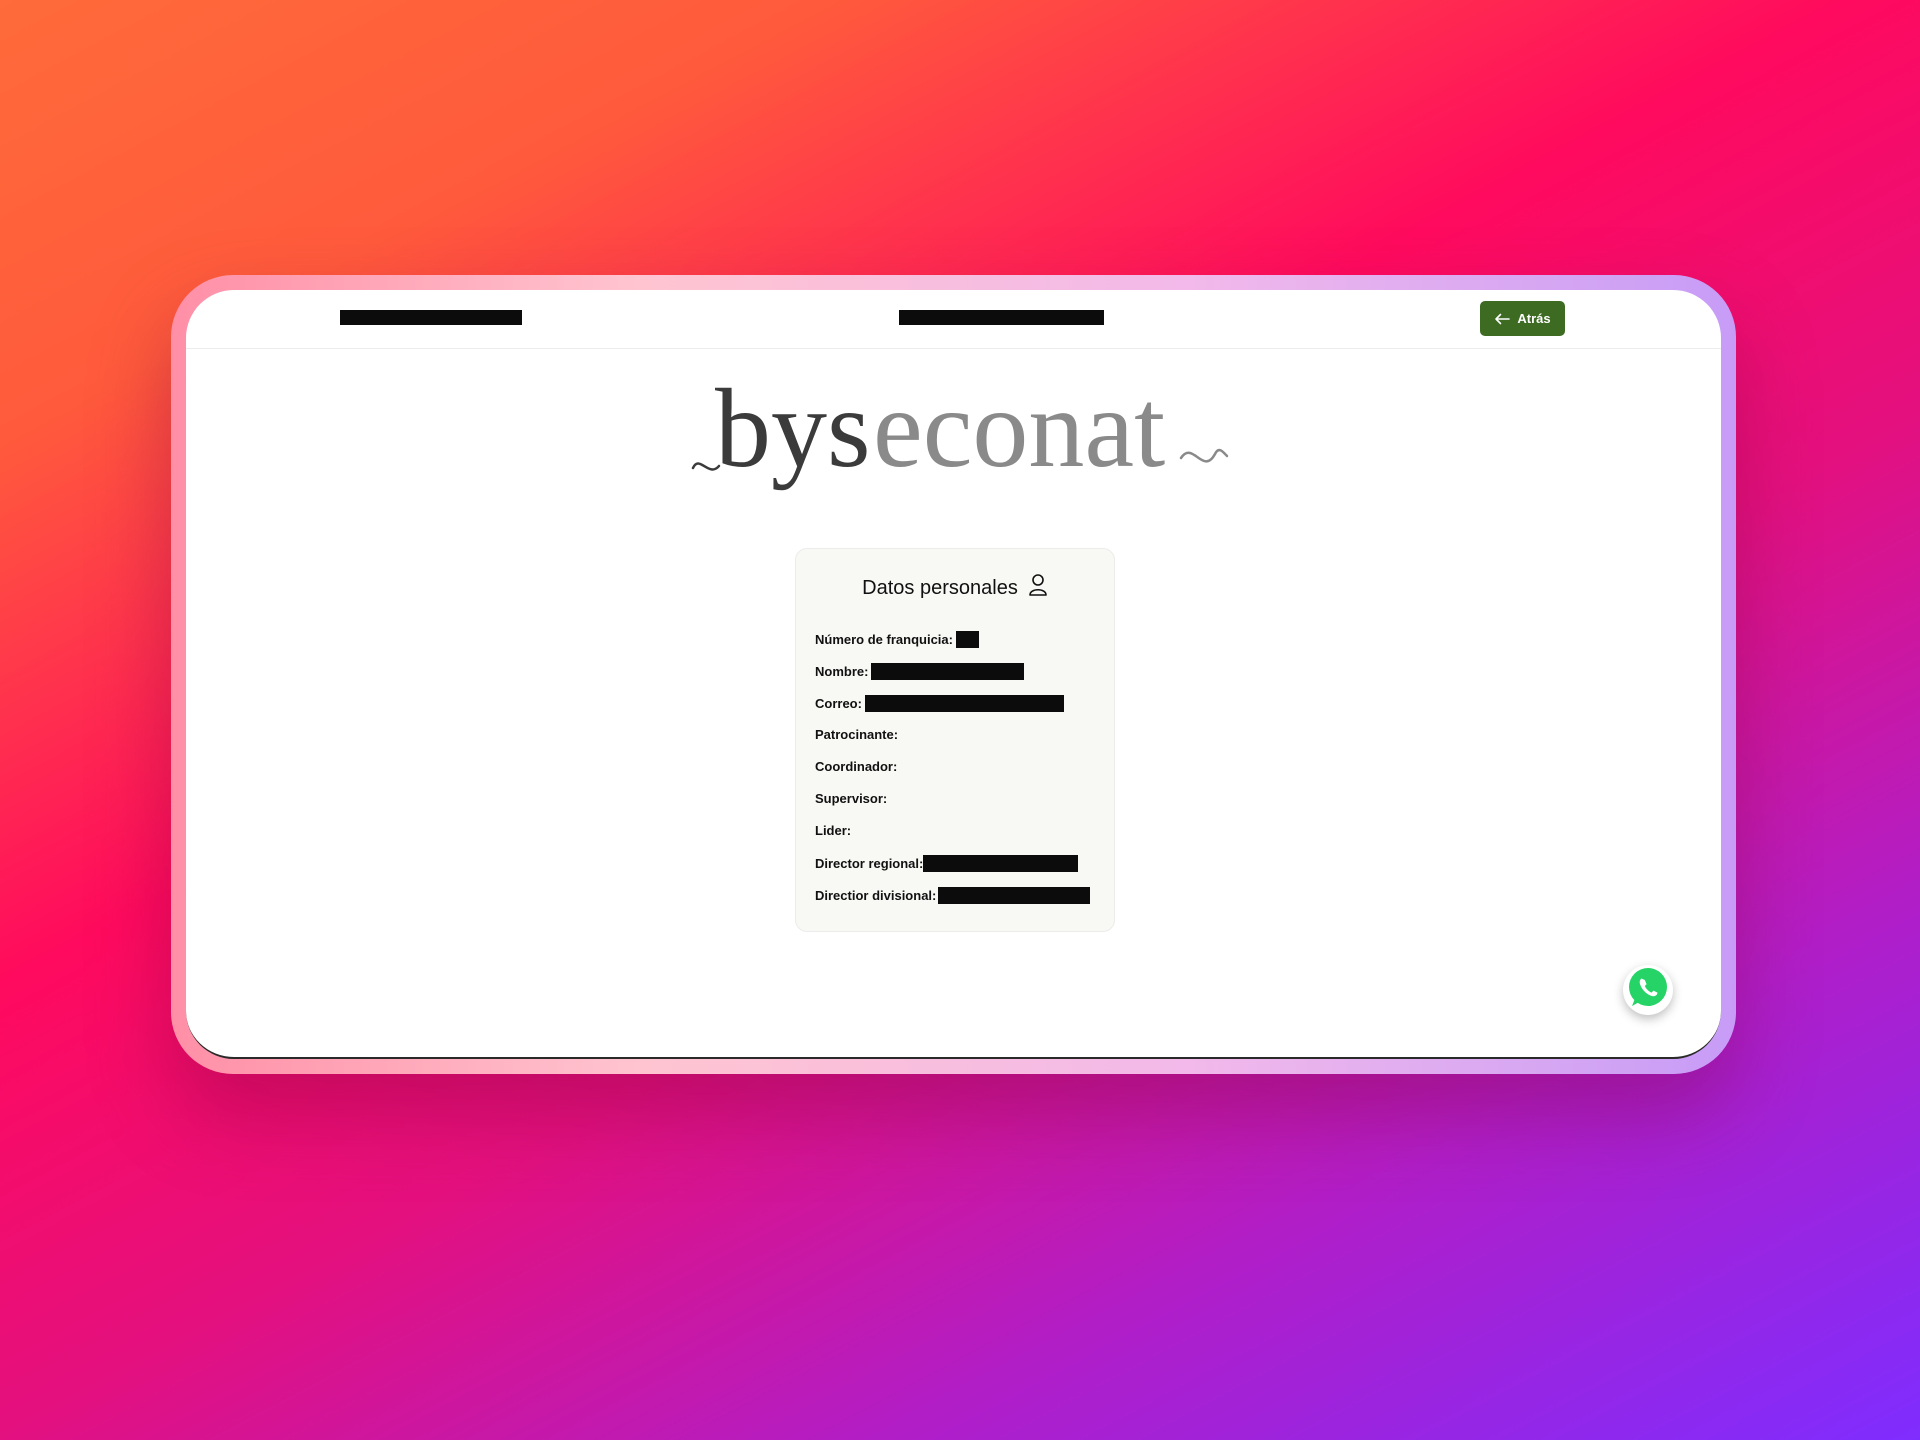  I want to click on field-label: Director regional:, so click(869, 863).